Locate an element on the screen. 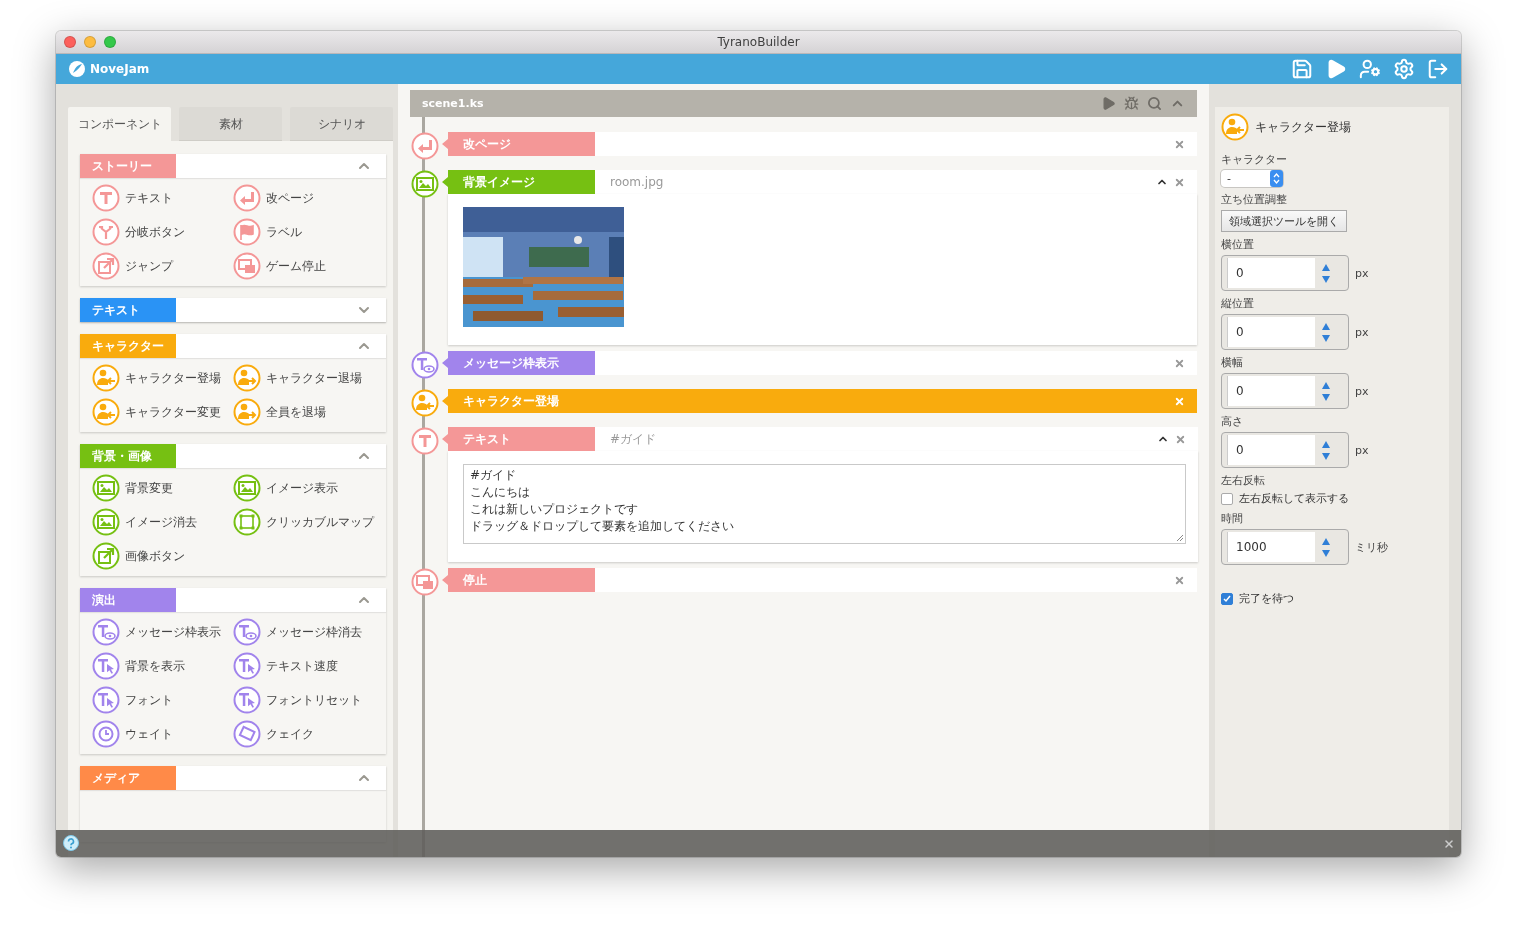  row-tag: テキスト is located at coordinates (518, 439).